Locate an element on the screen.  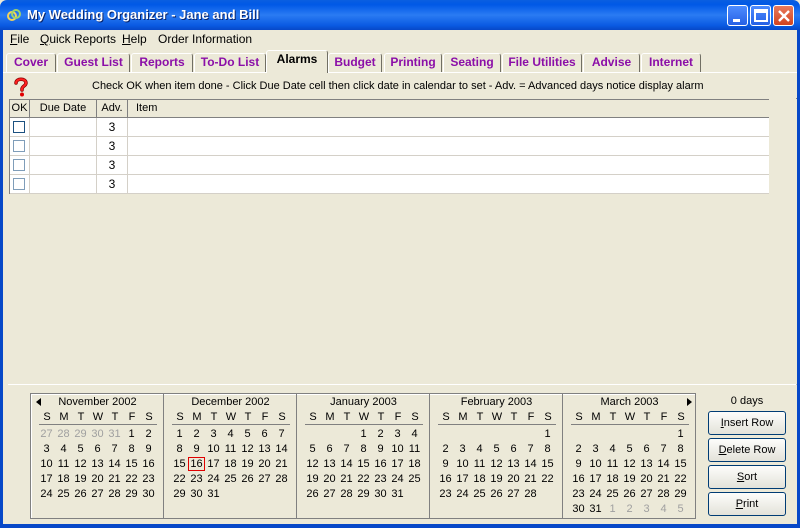
table-row: 3 is located at coordinates (389, 165).